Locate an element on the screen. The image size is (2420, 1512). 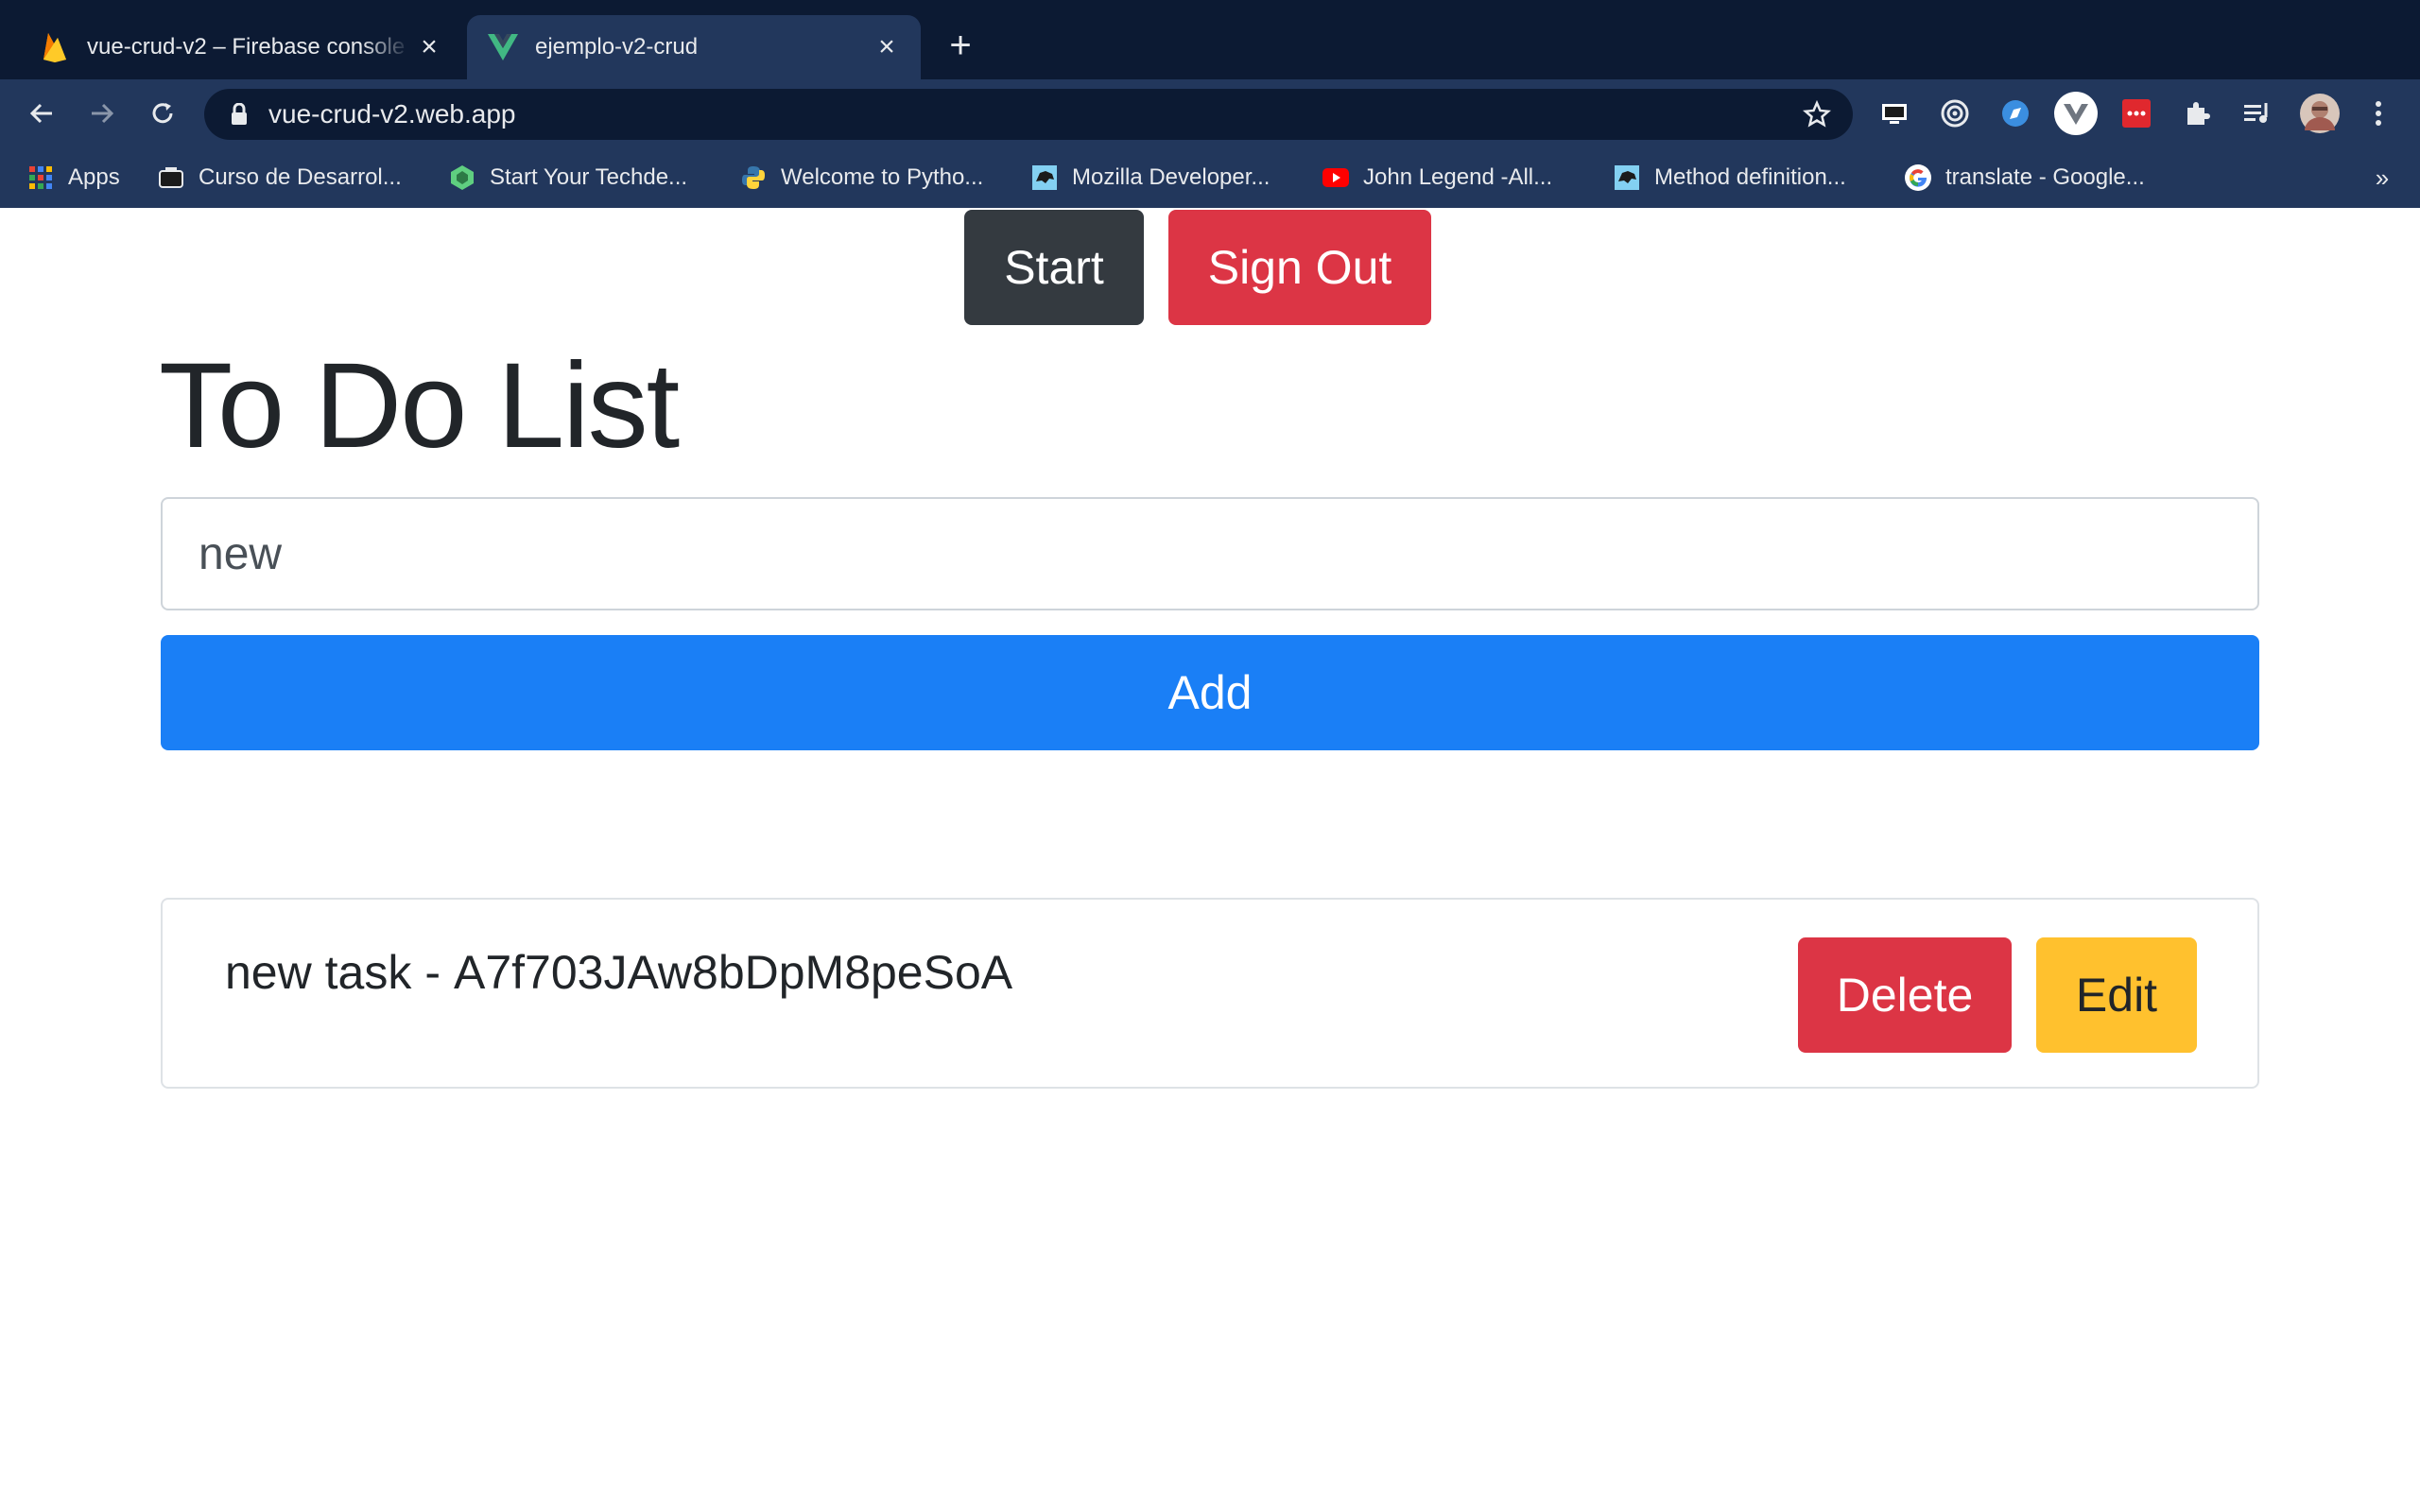
chevron-double-right-icon: » is located at coordinates (2382, 178).